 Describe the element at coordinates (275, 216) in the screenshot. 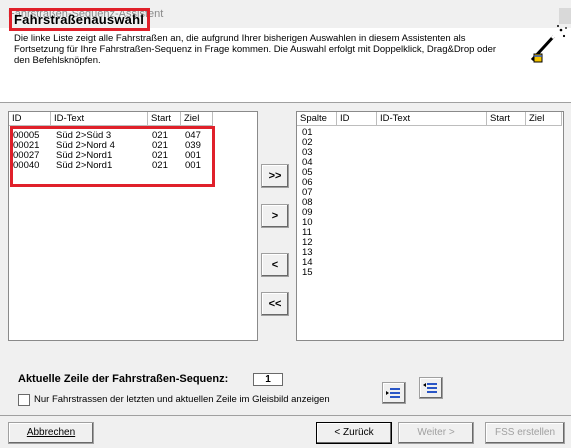

I see `add-button: >` at that location.